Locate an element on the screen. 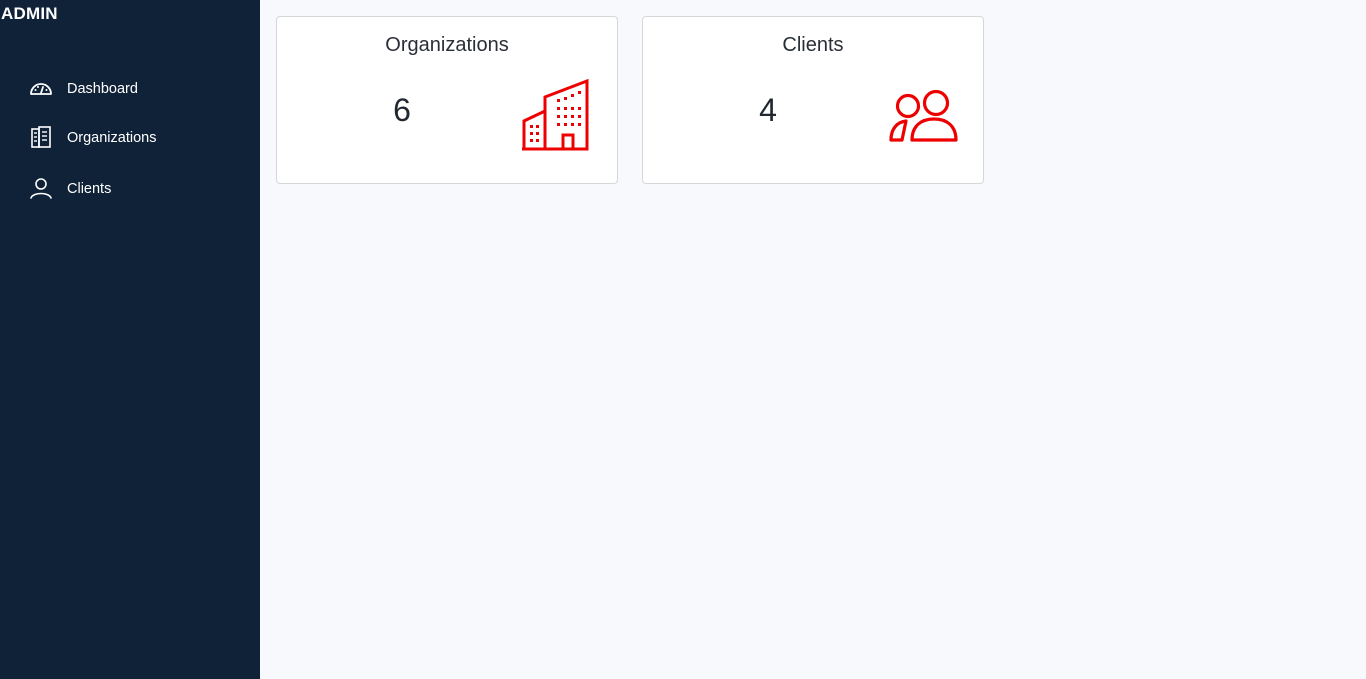  clients-card: Clients 4 is located at coordinates (813, 100).